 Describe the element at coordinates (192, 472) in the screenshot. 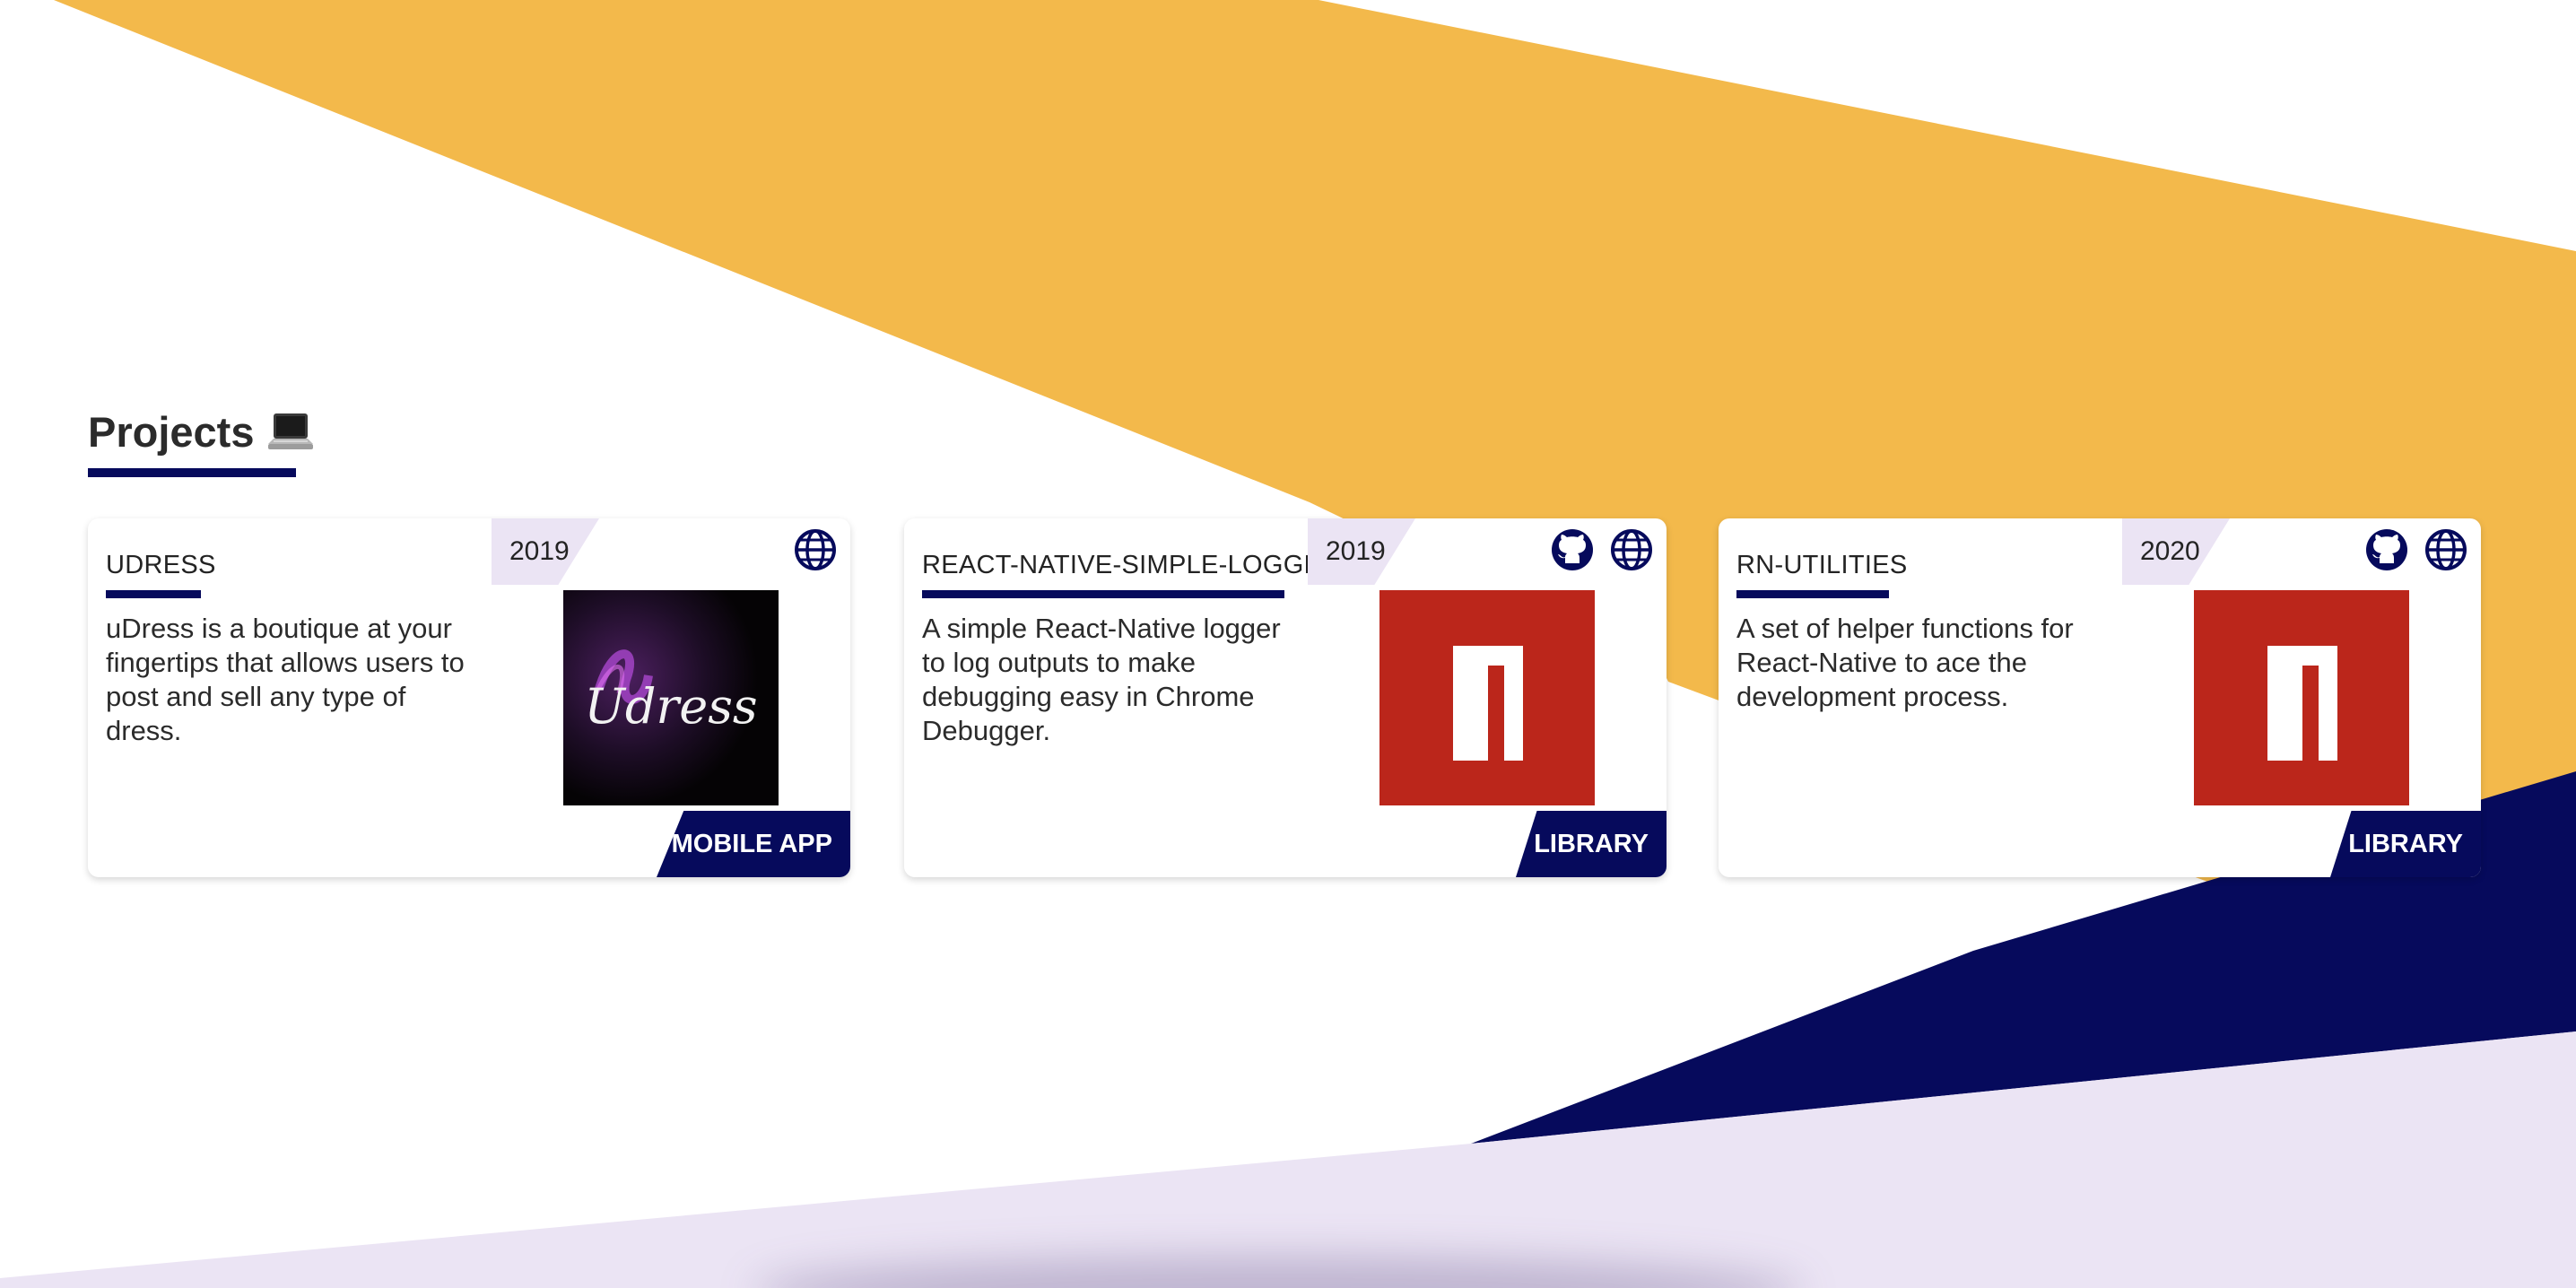

I see `section-title-underline` at that location.